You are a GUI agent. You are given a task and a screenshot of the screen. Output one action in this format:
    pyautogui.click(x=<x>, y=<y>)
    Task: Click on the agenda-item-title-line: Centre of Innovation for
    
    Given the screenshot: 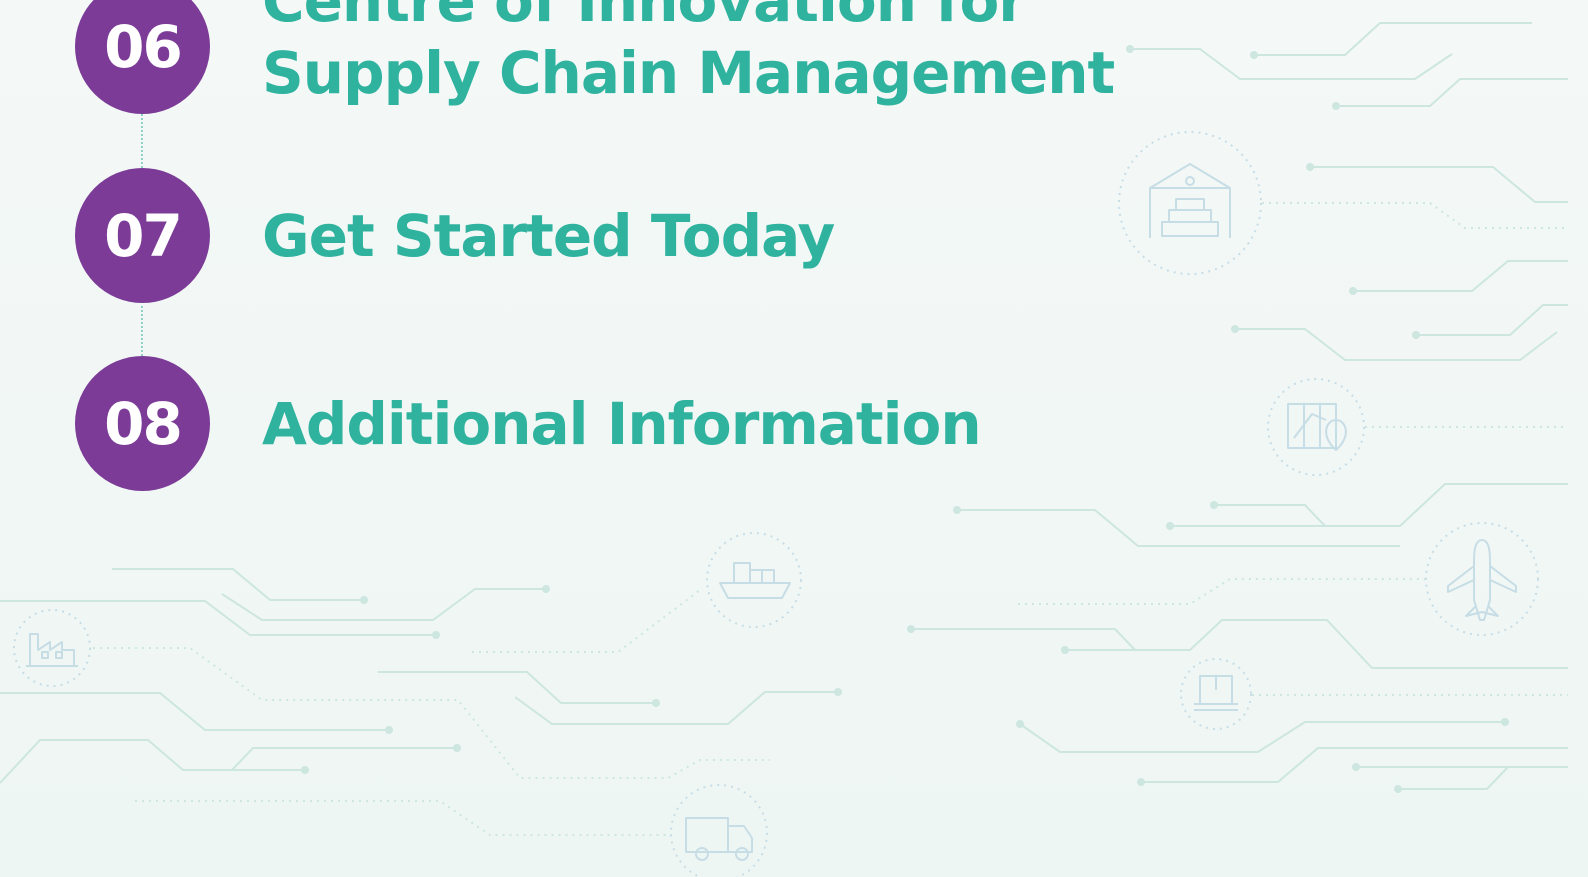 What is the action you would take?
    pyautogui.click(x=644, y=17)
    